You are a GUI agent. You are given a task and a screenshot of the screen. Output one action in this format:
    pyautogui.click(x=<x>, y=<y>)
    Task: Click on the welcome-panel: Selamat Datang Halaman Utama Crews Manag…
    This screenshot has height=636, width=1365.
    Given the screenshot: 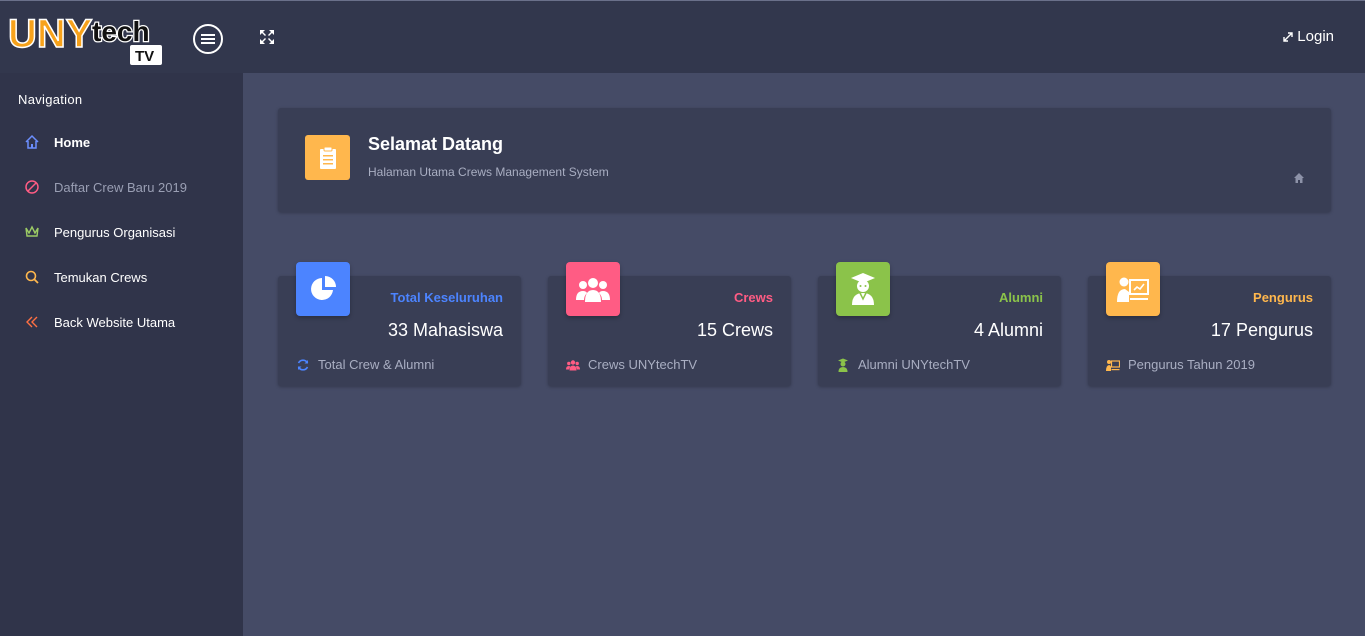 What is the action you would take?
    pyautogui.click(x=804, y=160)
    